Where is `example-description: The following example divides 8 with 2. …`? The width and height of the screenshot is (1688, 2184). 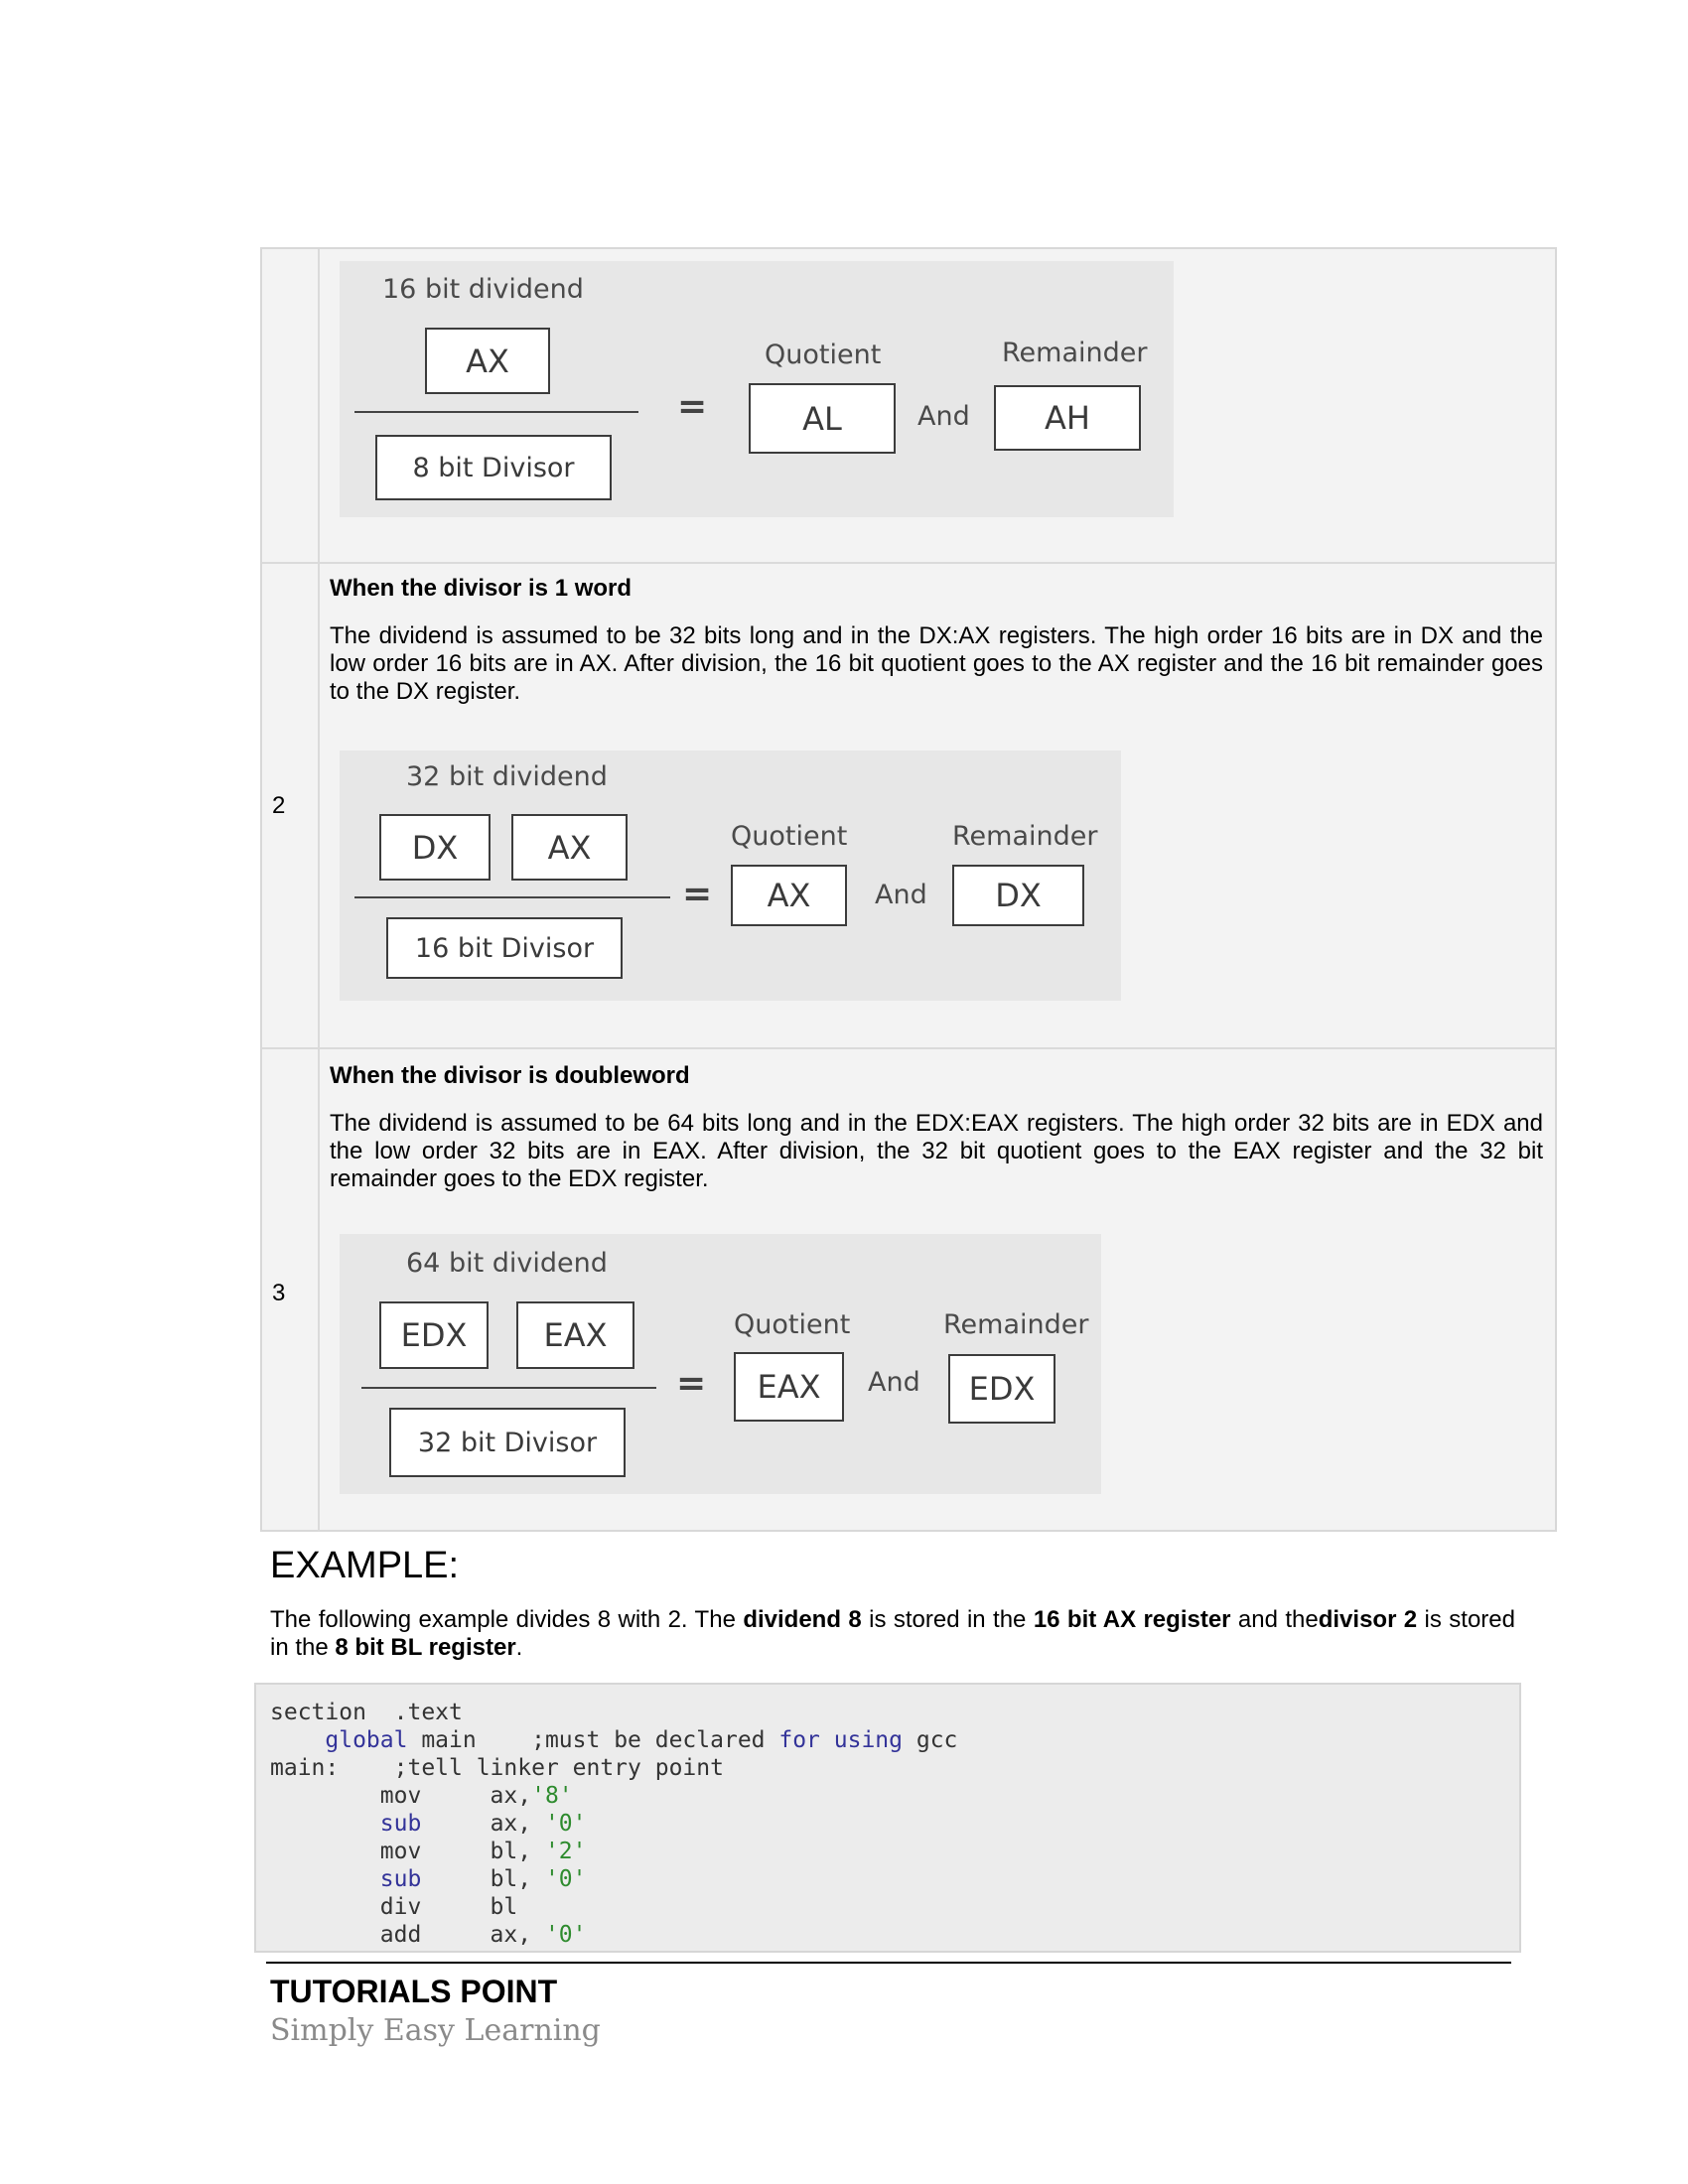
example-description: The following example divides 8 with 2. … is located at coordinates (892, 1634).